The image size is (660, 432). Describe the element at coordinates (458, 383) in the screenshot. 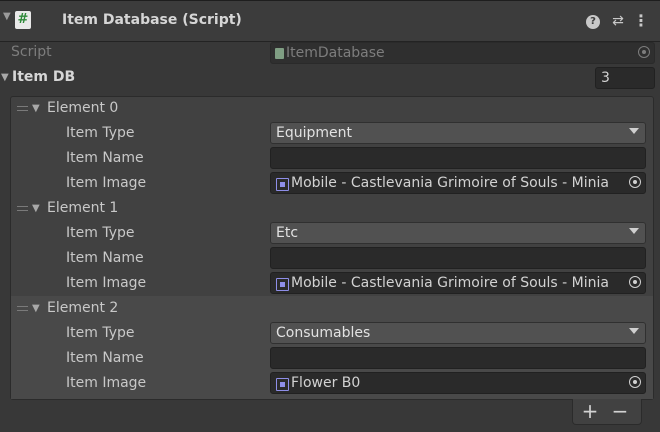

I see `item-image-field: Flower B0` at that location.